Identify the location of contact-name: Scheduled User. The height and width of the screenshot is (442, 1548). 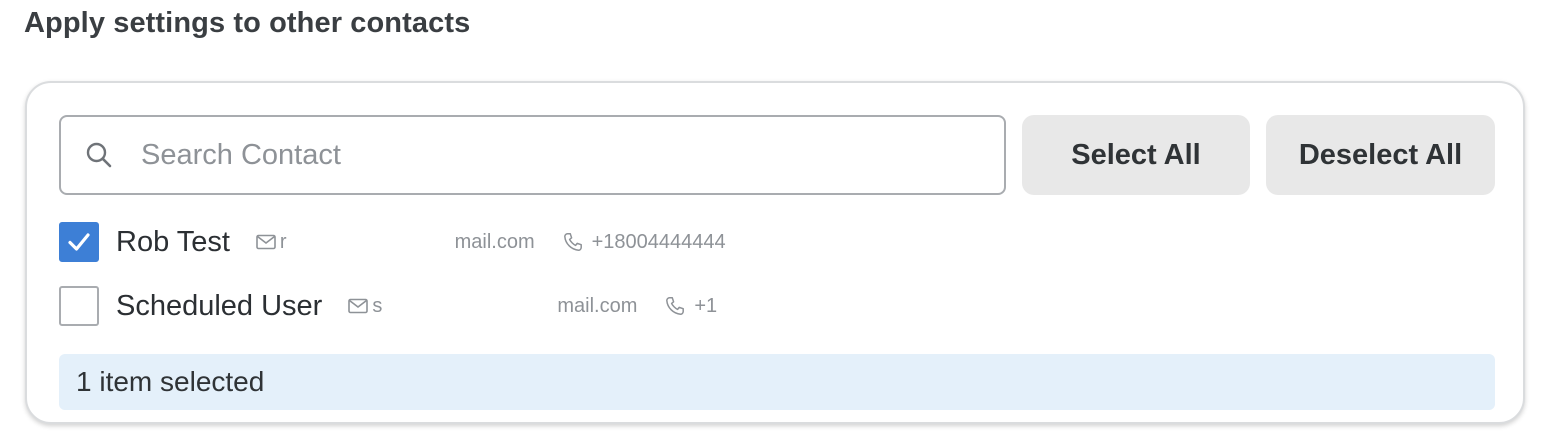
(219, 305).